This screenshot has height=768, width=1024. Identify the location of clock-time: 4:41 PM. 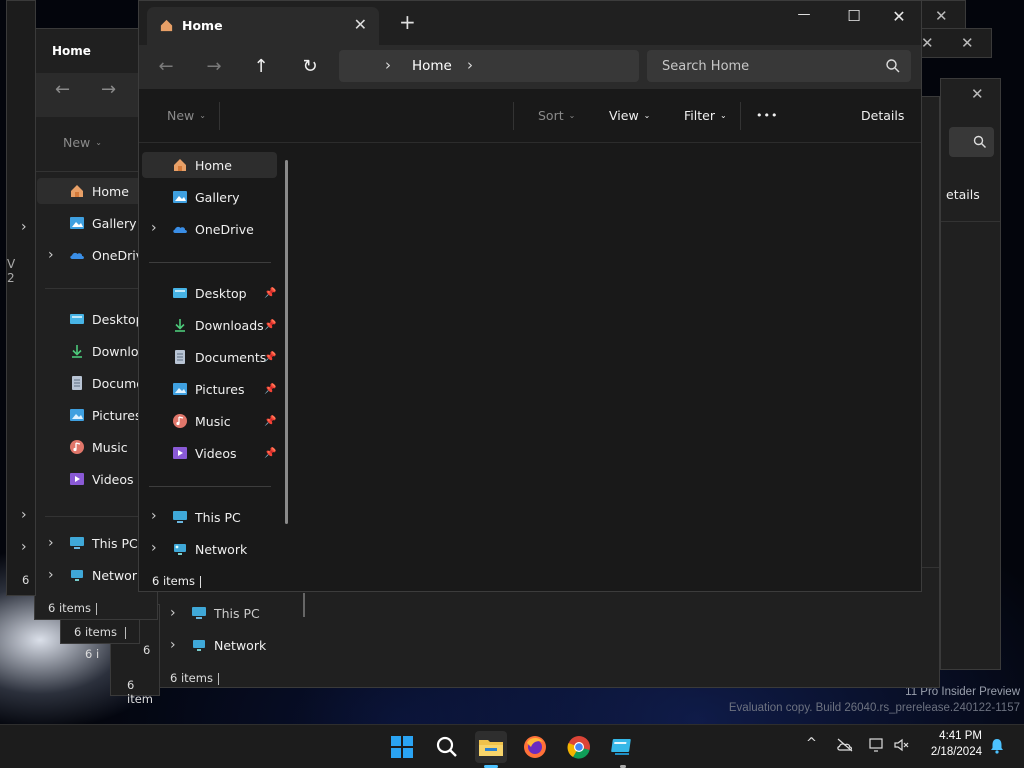
(956, 736).